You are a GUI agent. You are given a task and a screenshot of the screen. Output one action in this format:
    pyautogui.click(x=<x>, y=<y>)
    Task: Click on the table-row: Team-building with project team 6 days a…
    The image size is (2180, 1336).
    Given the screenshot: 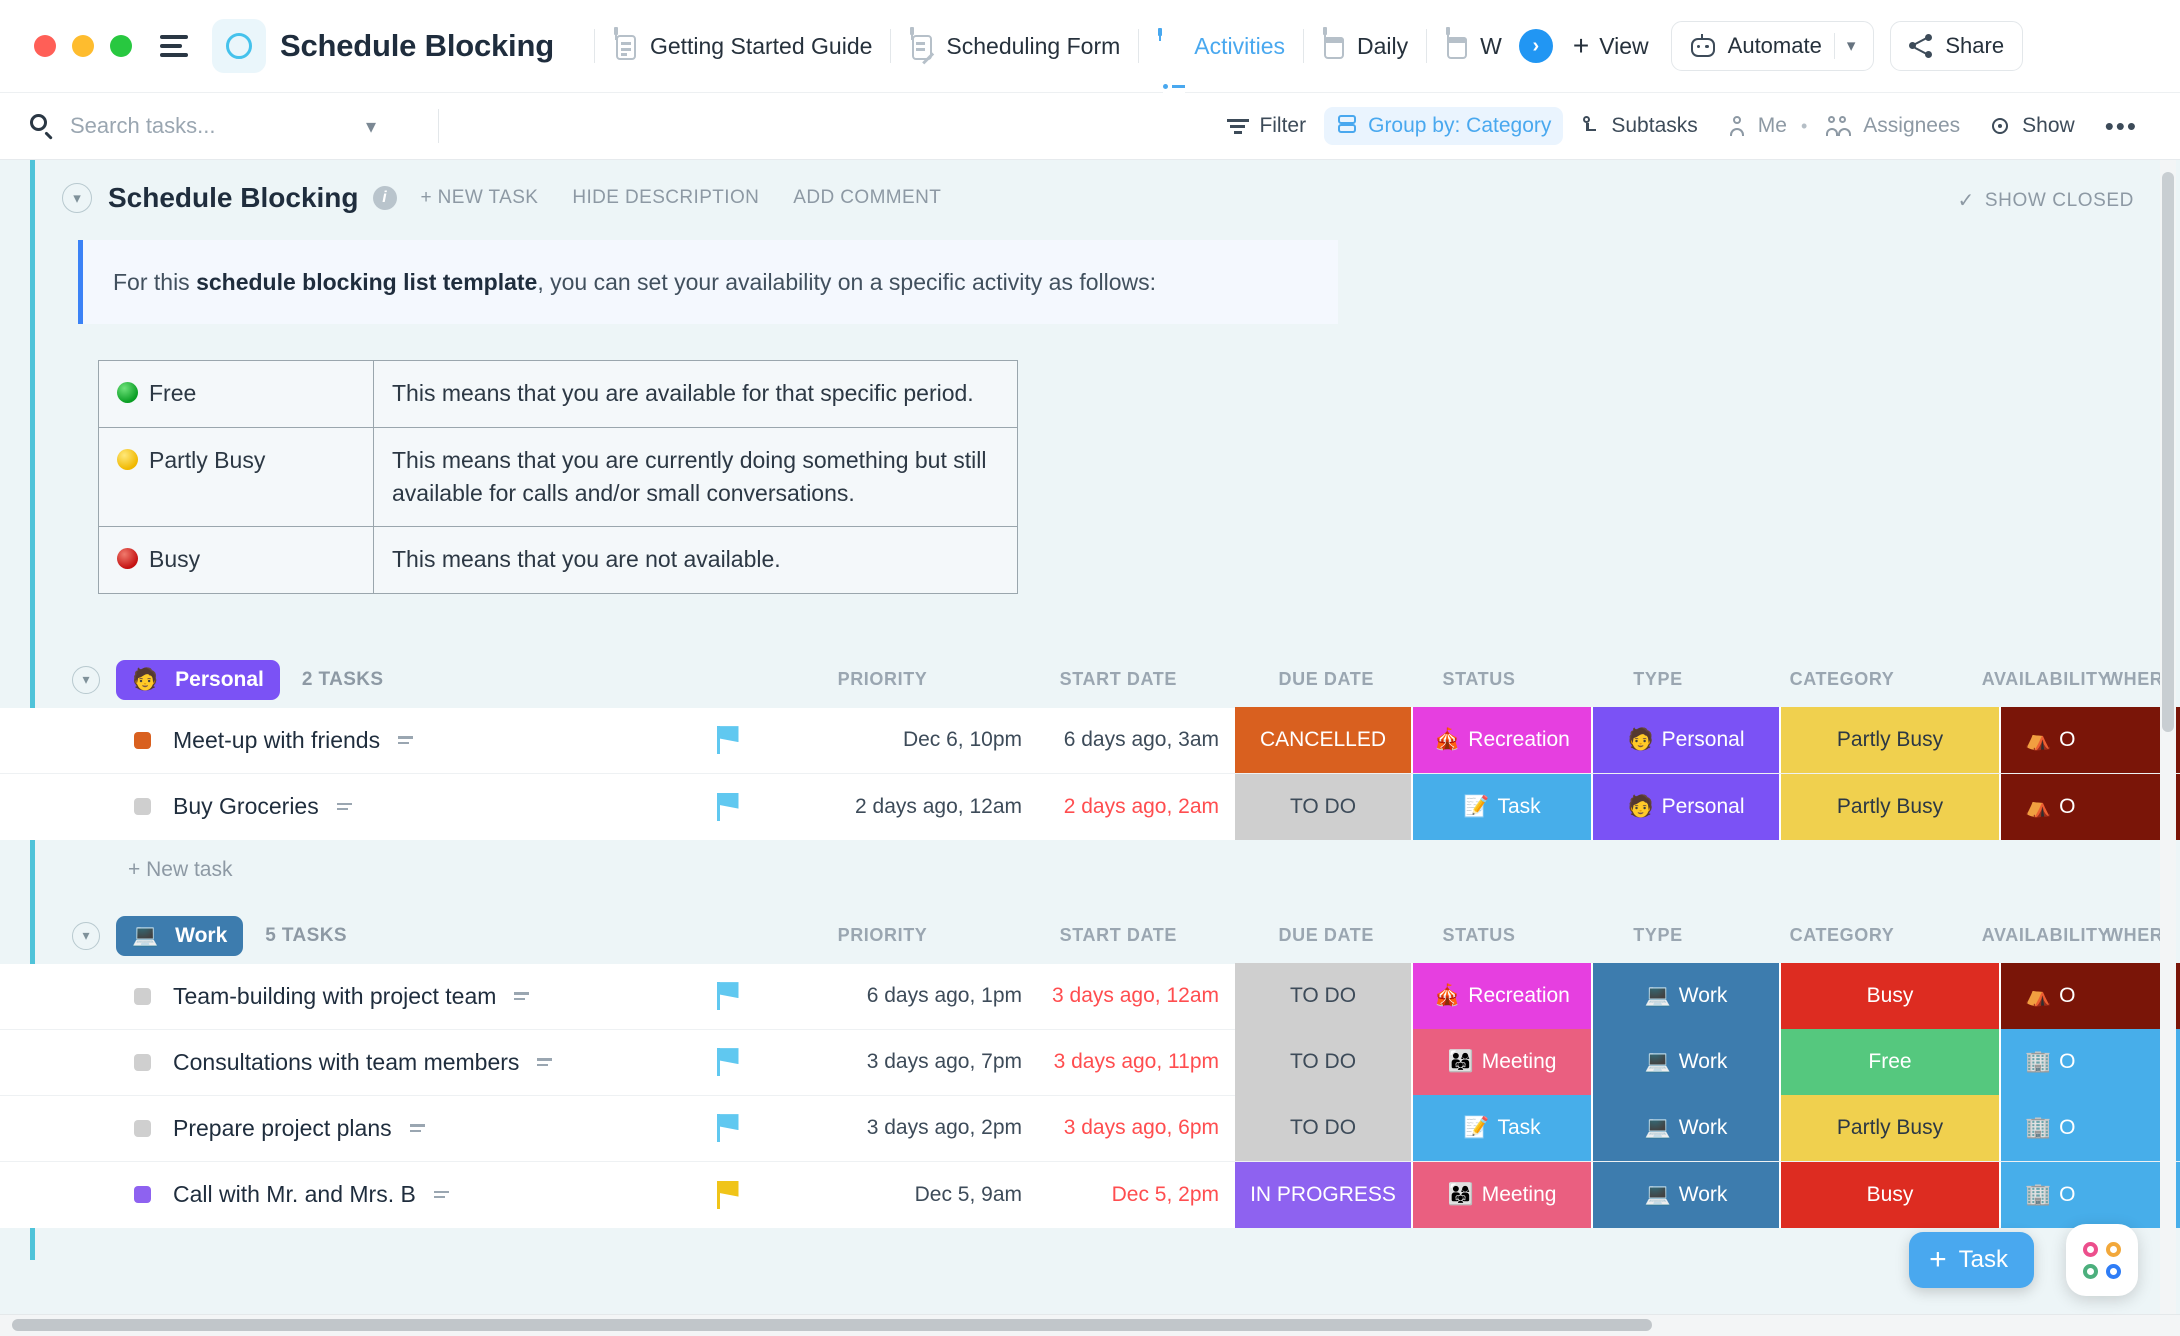 What is the action you would take?
    pyautogui.click(x=1090, y=996)
    